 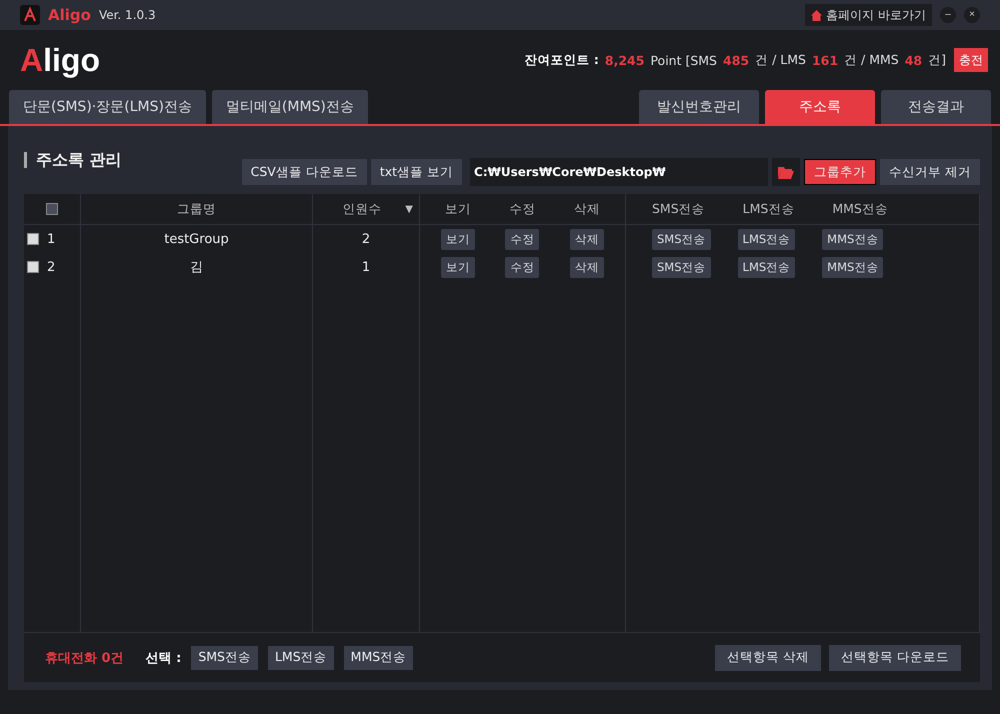 I want to click on points-value: 485, so click(x=736, y=60).